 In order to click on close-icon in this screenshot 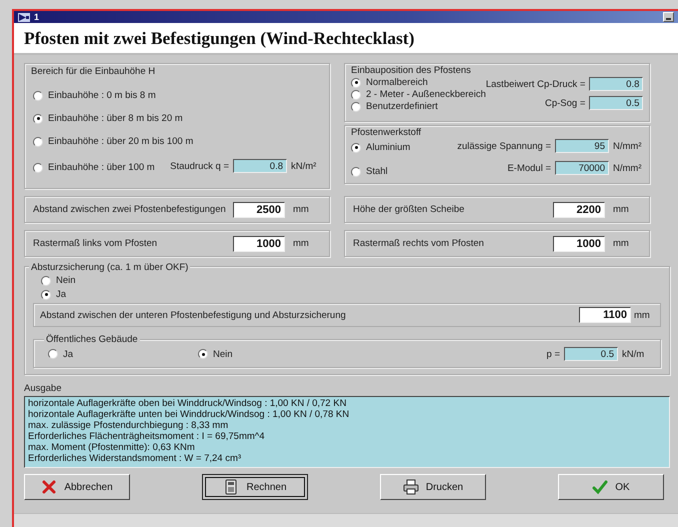, I will do `click(49, 487)`.